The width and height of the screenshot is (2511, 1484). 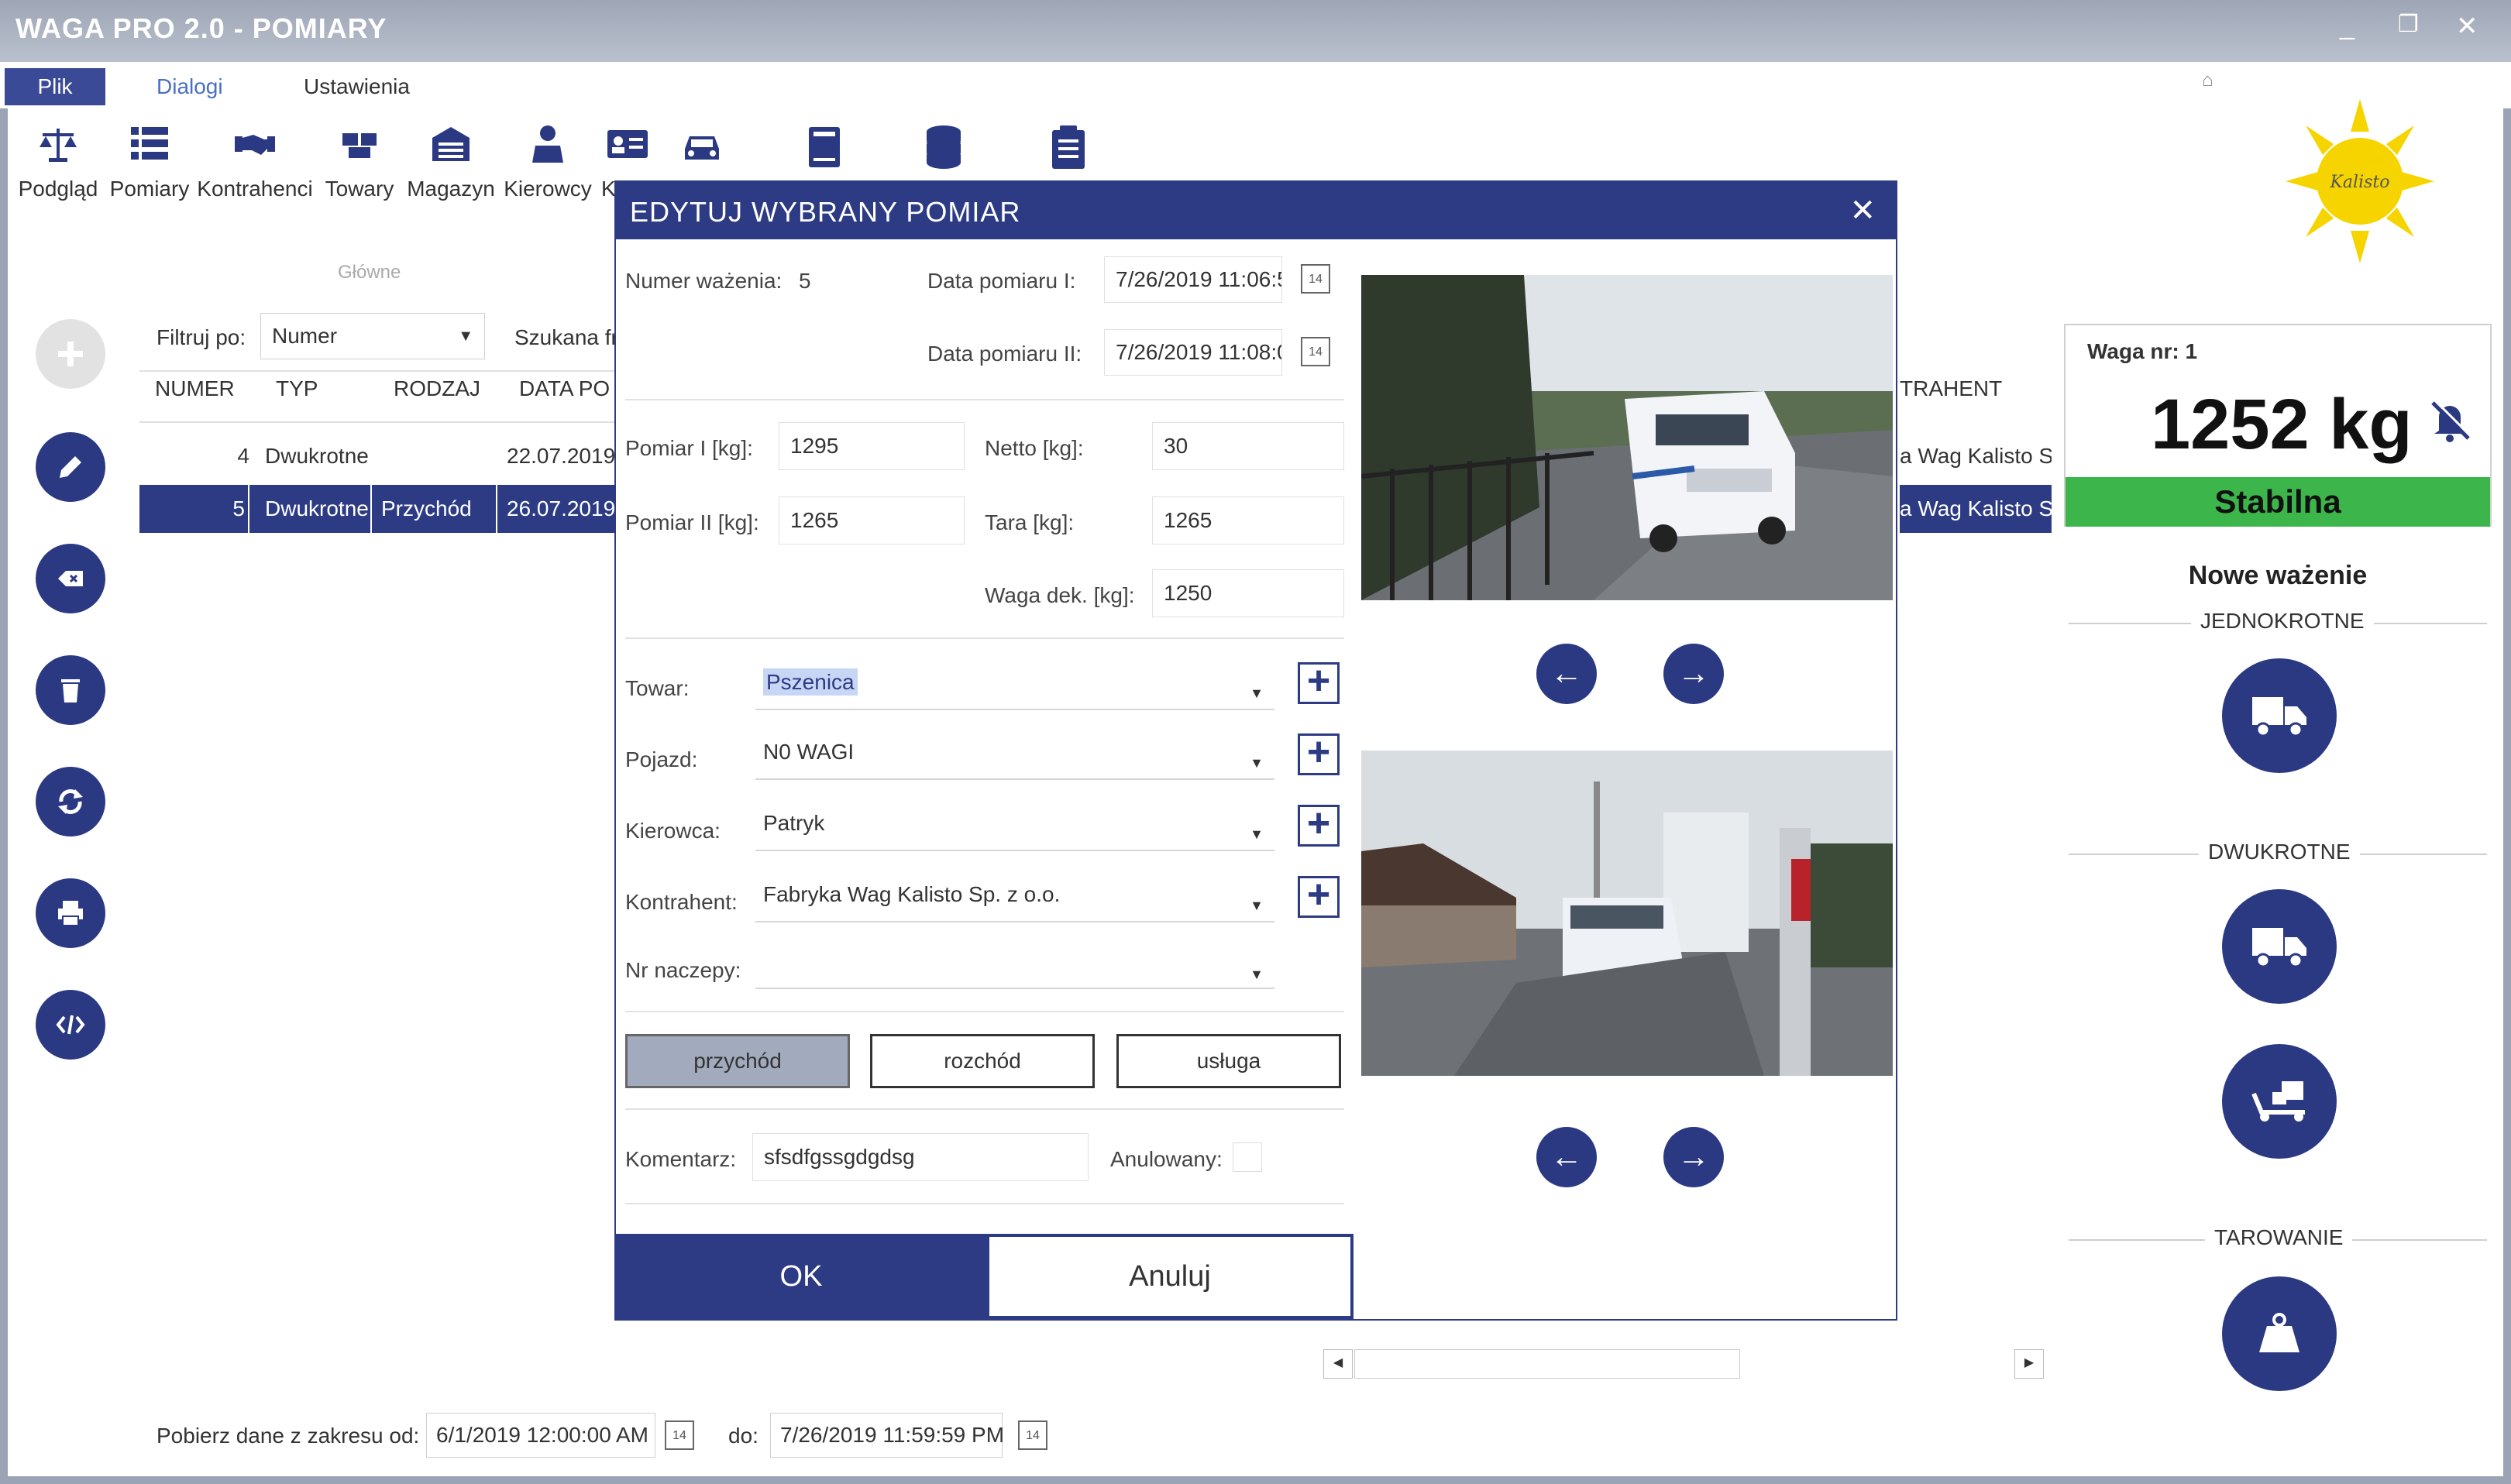 What do you see at coordinates (451, 189) in the screenshot?
I see `ribbon-magazyn-label: Magazyn` at bounding box center [451, 189].